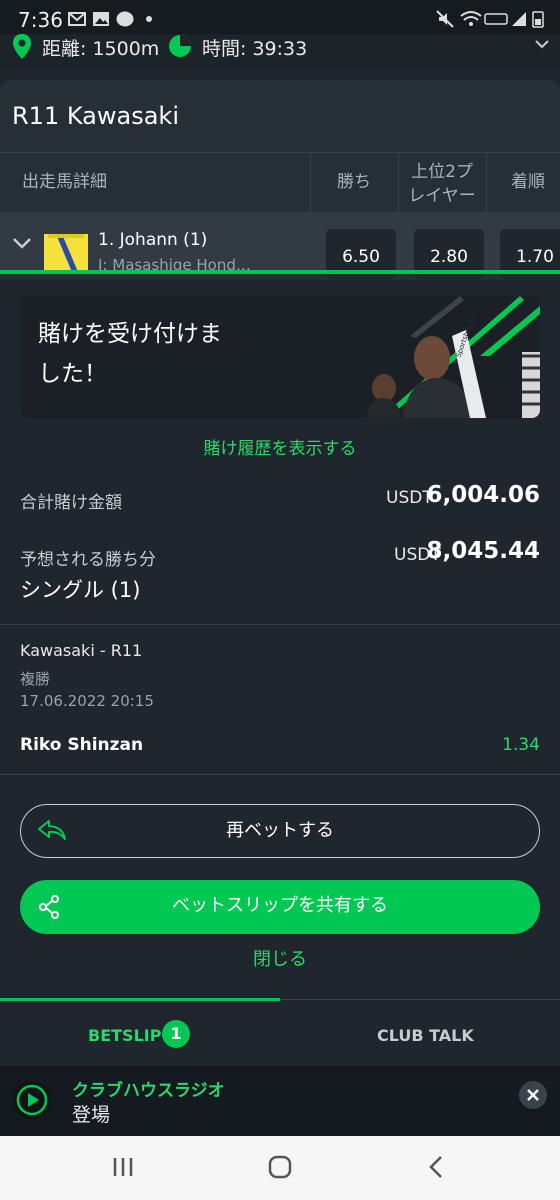 This screenshot has width=560, height=1200. I want to click on status-bar: 7:36, so click(280, 19).